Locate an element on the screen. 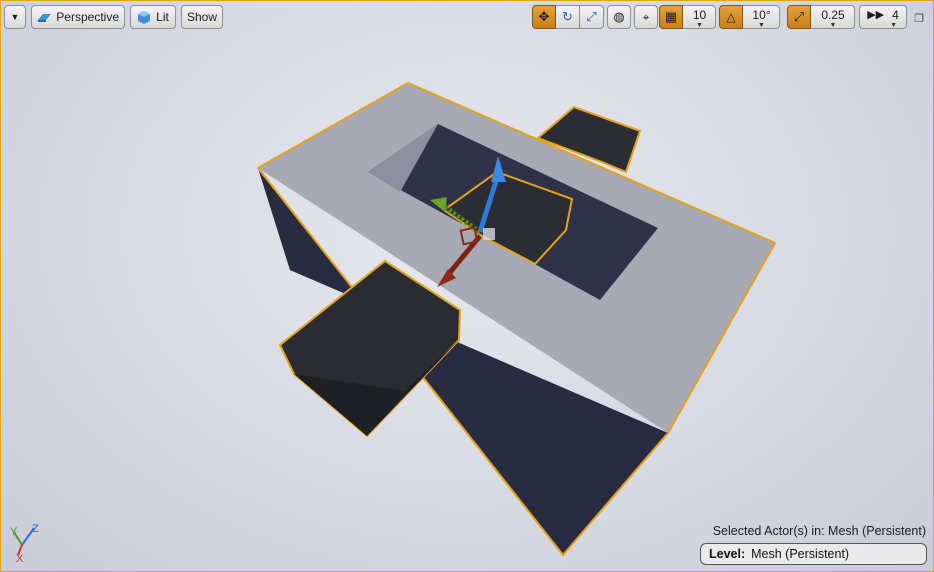 This screenshot has height=572, width=934. surface-snap-icon: ⌖ is located at coordinates (646, 16).